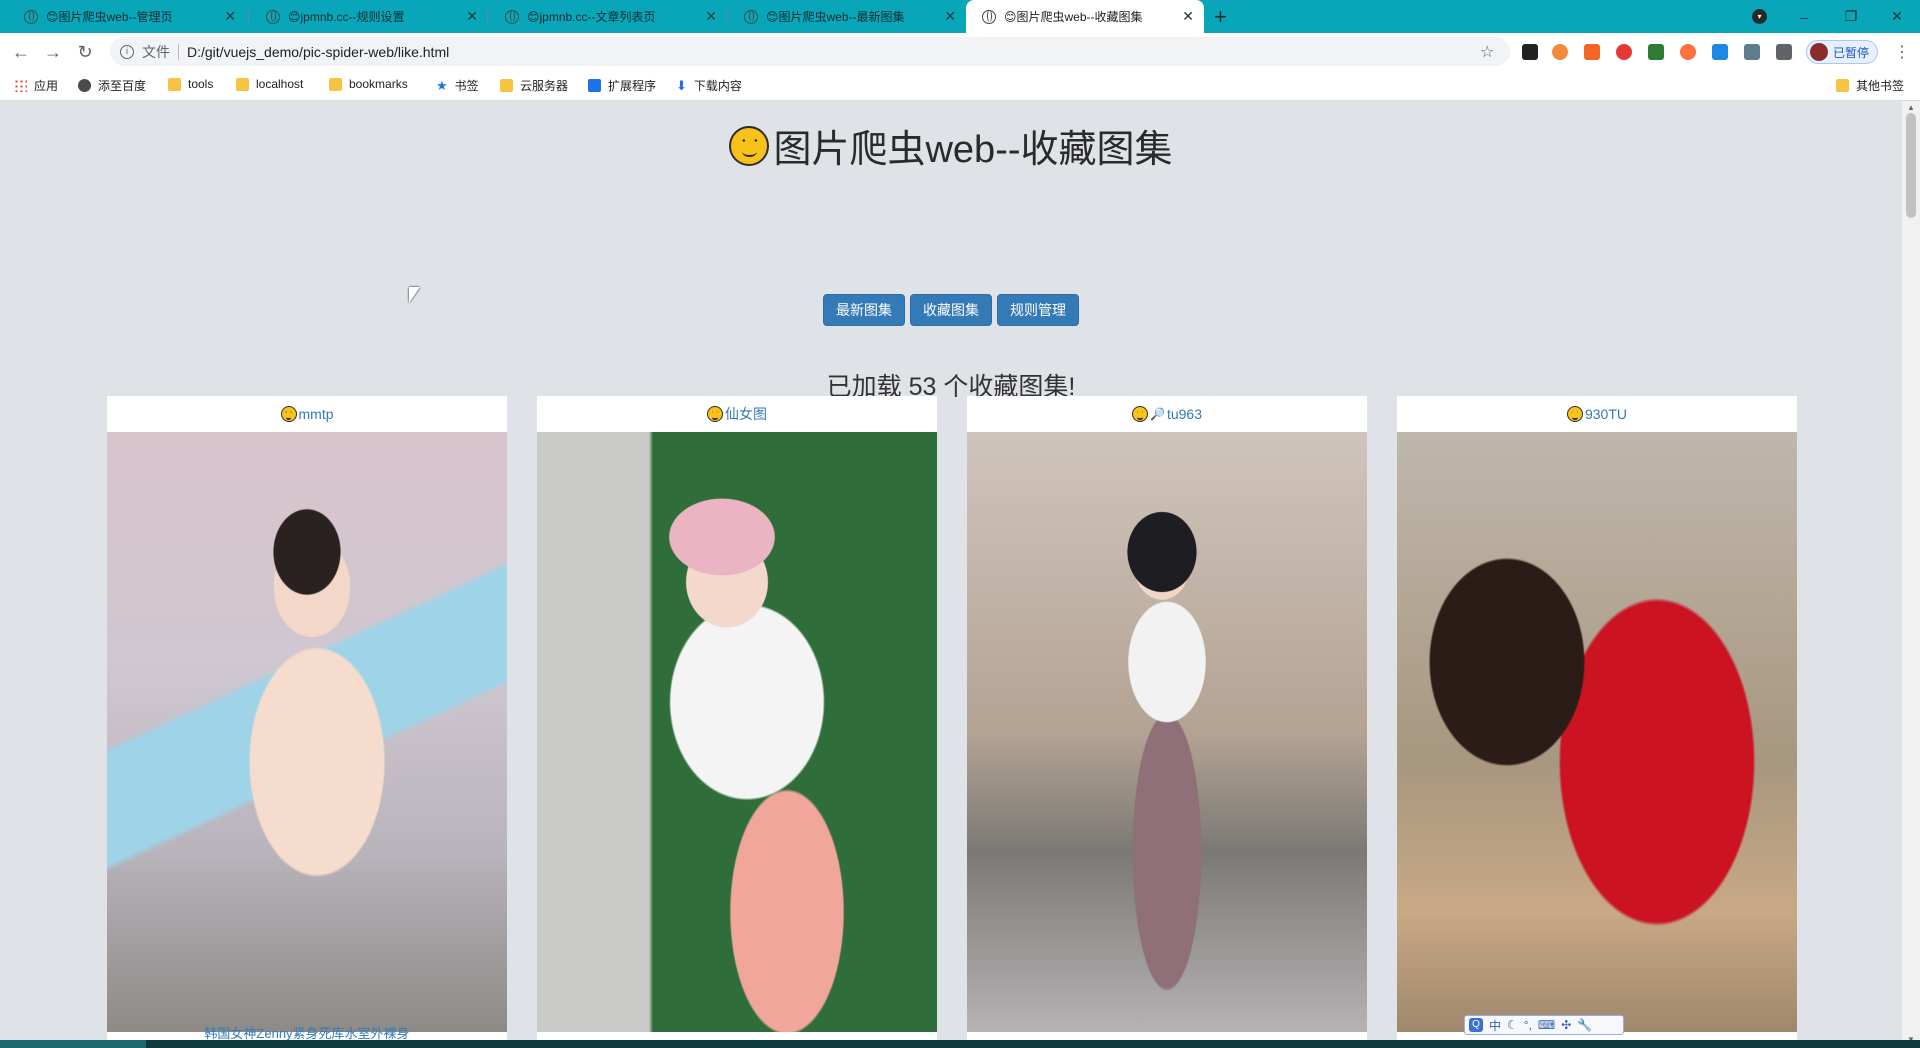 The width and height of the screenshot is (1920, 1048). Describe the element at coordinates (1495, 1025) in the screenshot. I see `ime-mode: 中` at that location.